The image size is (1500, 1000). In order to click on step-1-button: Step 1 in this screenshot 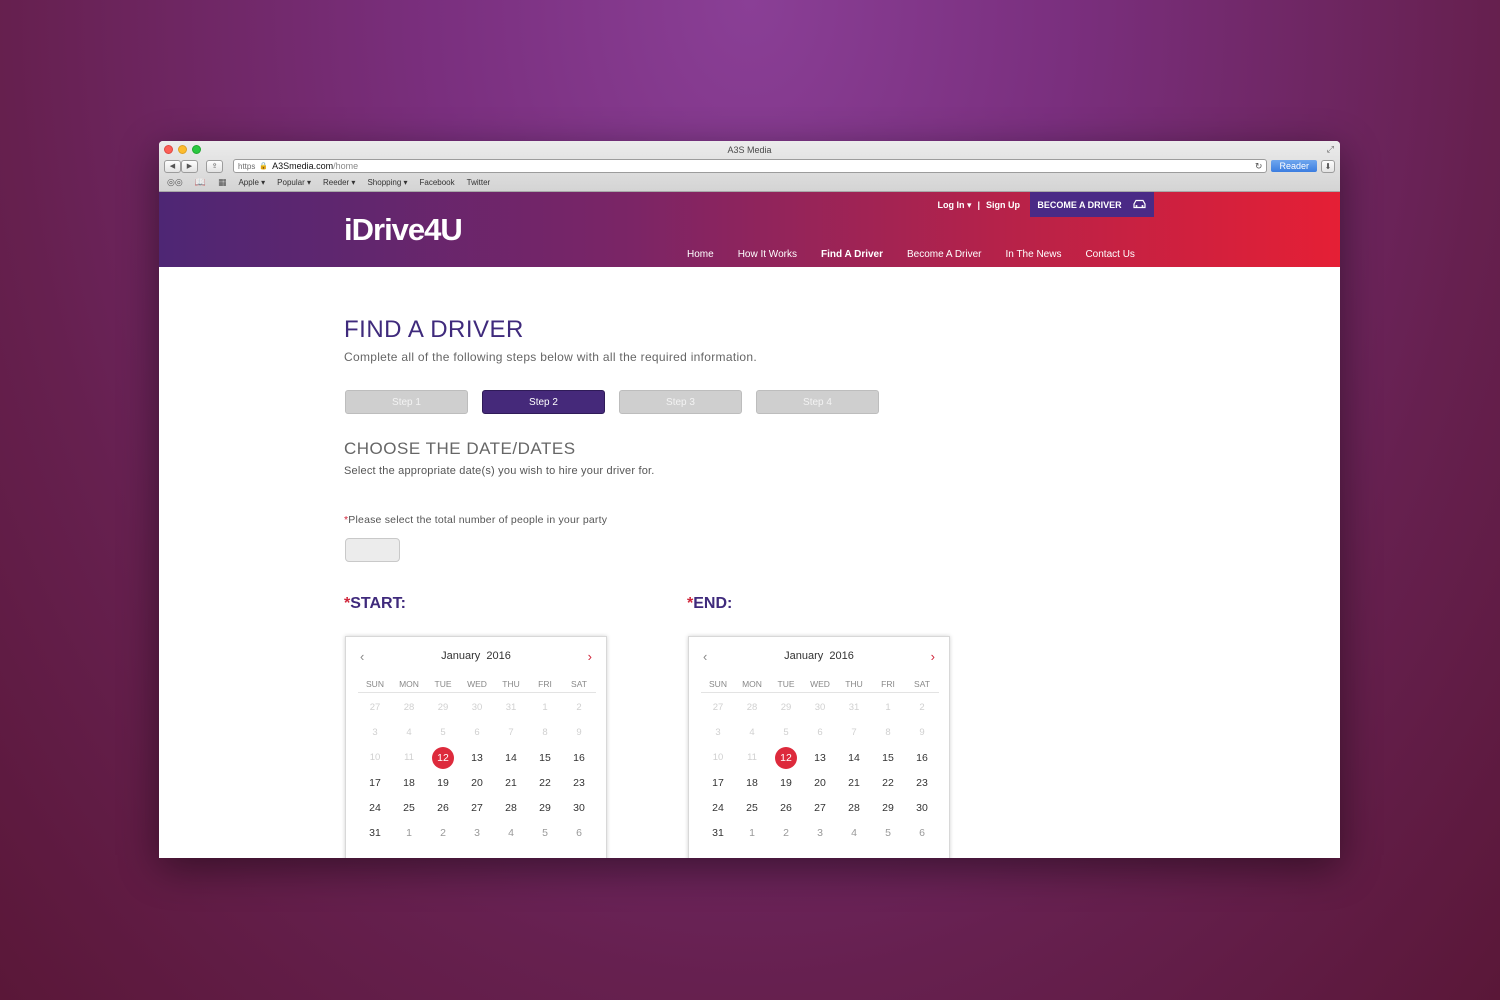, I will do `click(406, 402)`.